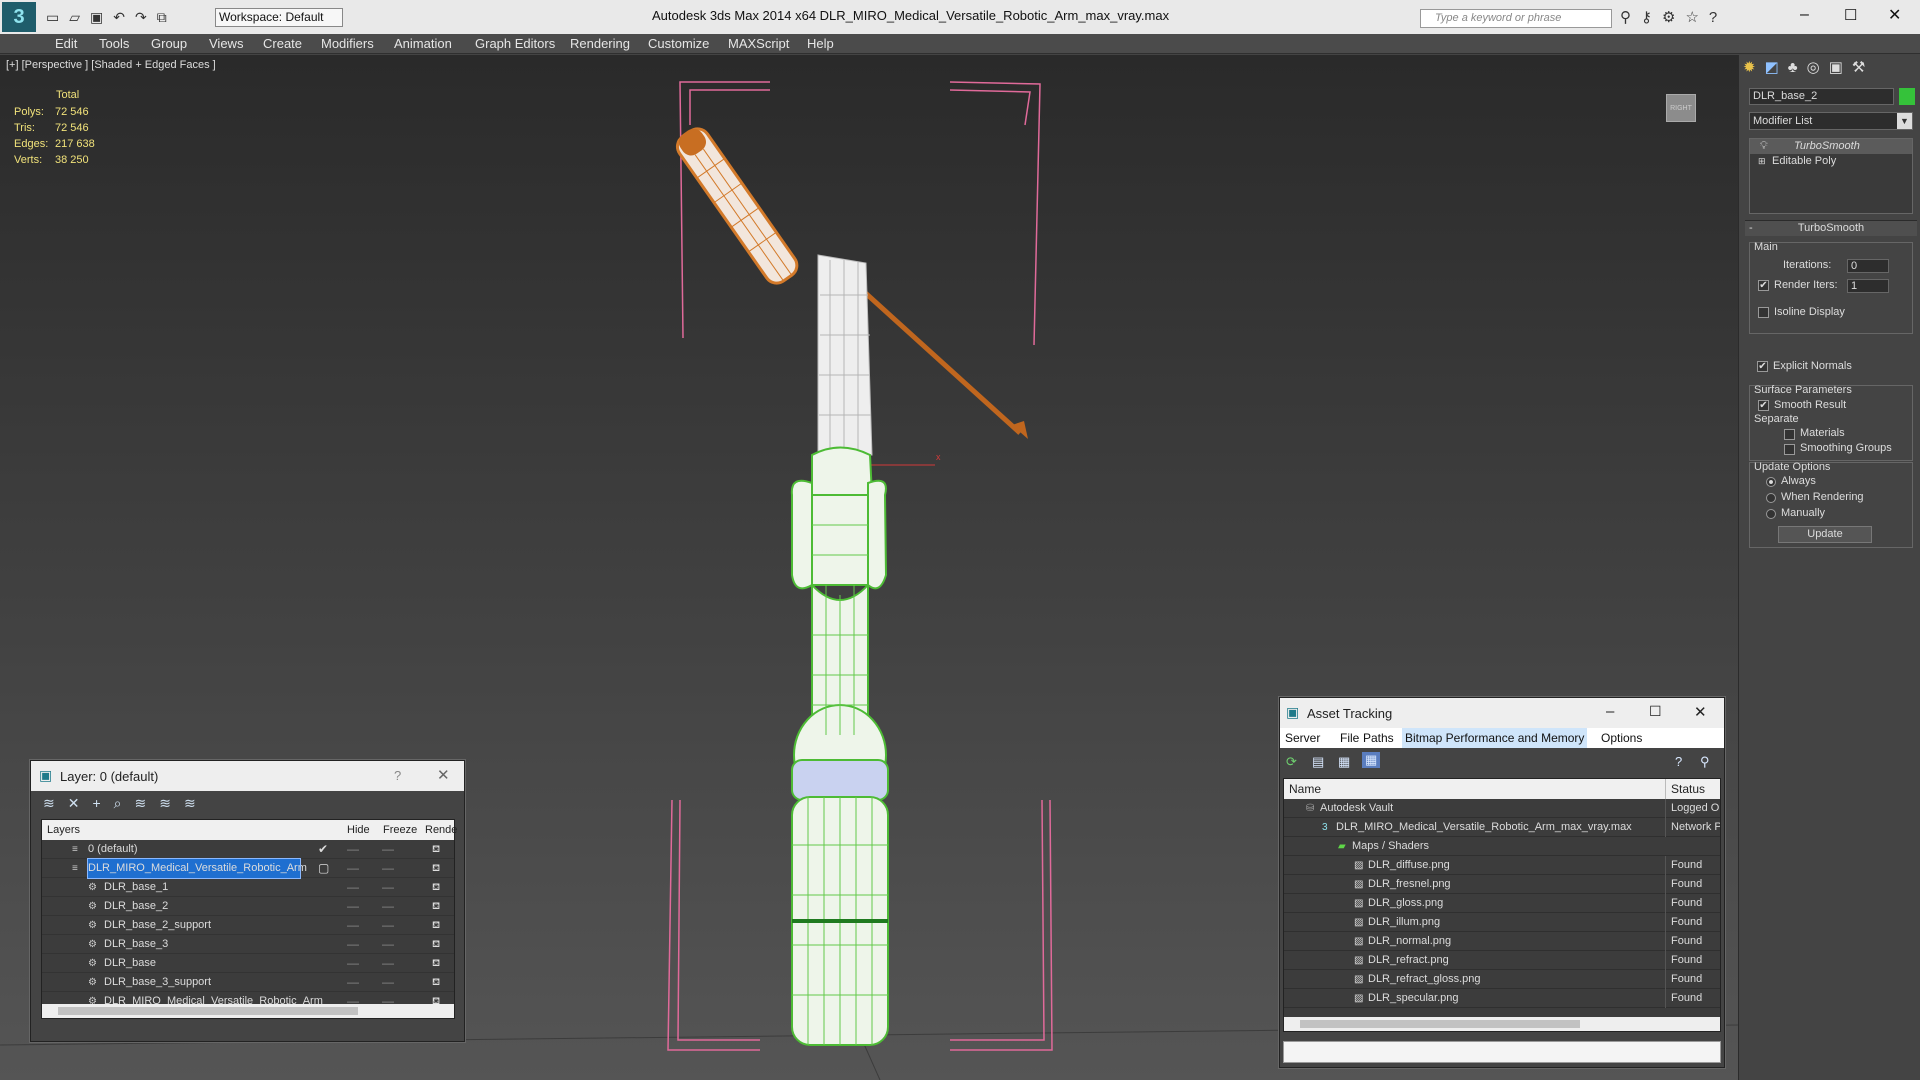 The width and height of the screenshot is (1920, 1080). What do you see at coordinates (171, 803) in the screenshot?
I see `hide-all-icon: ≋` at bounding box center [171, 803].